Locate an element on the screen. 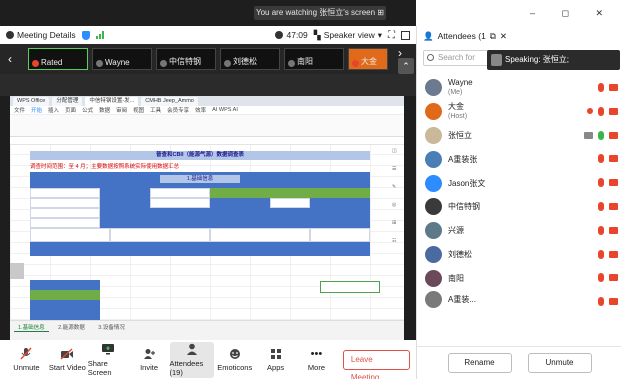 This screenshot has height=379, width=621. apps-grid-icon is located at coordinates (276, 353).